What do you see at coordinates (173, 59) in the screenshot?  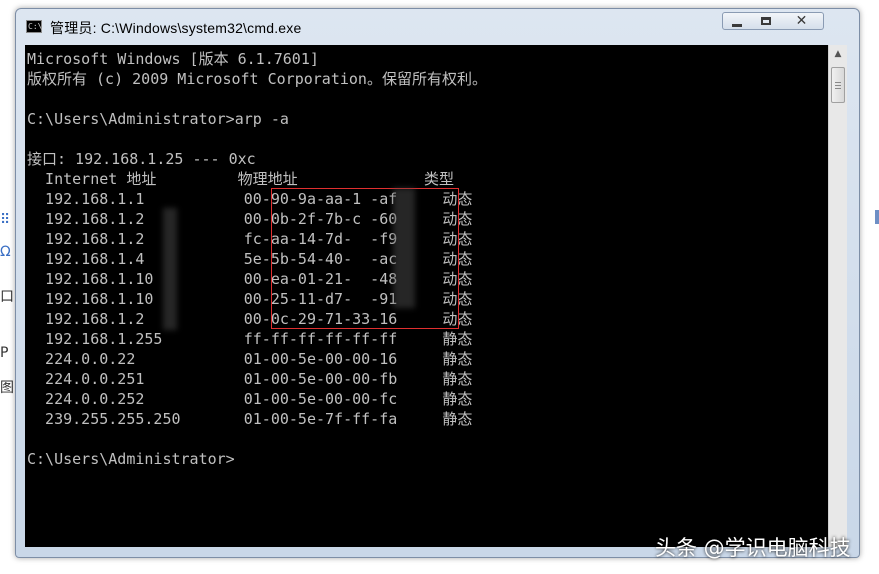 I see `console-line: Microsoft Windows [版本 6.1.7601]` at bounding box center [173, 59].